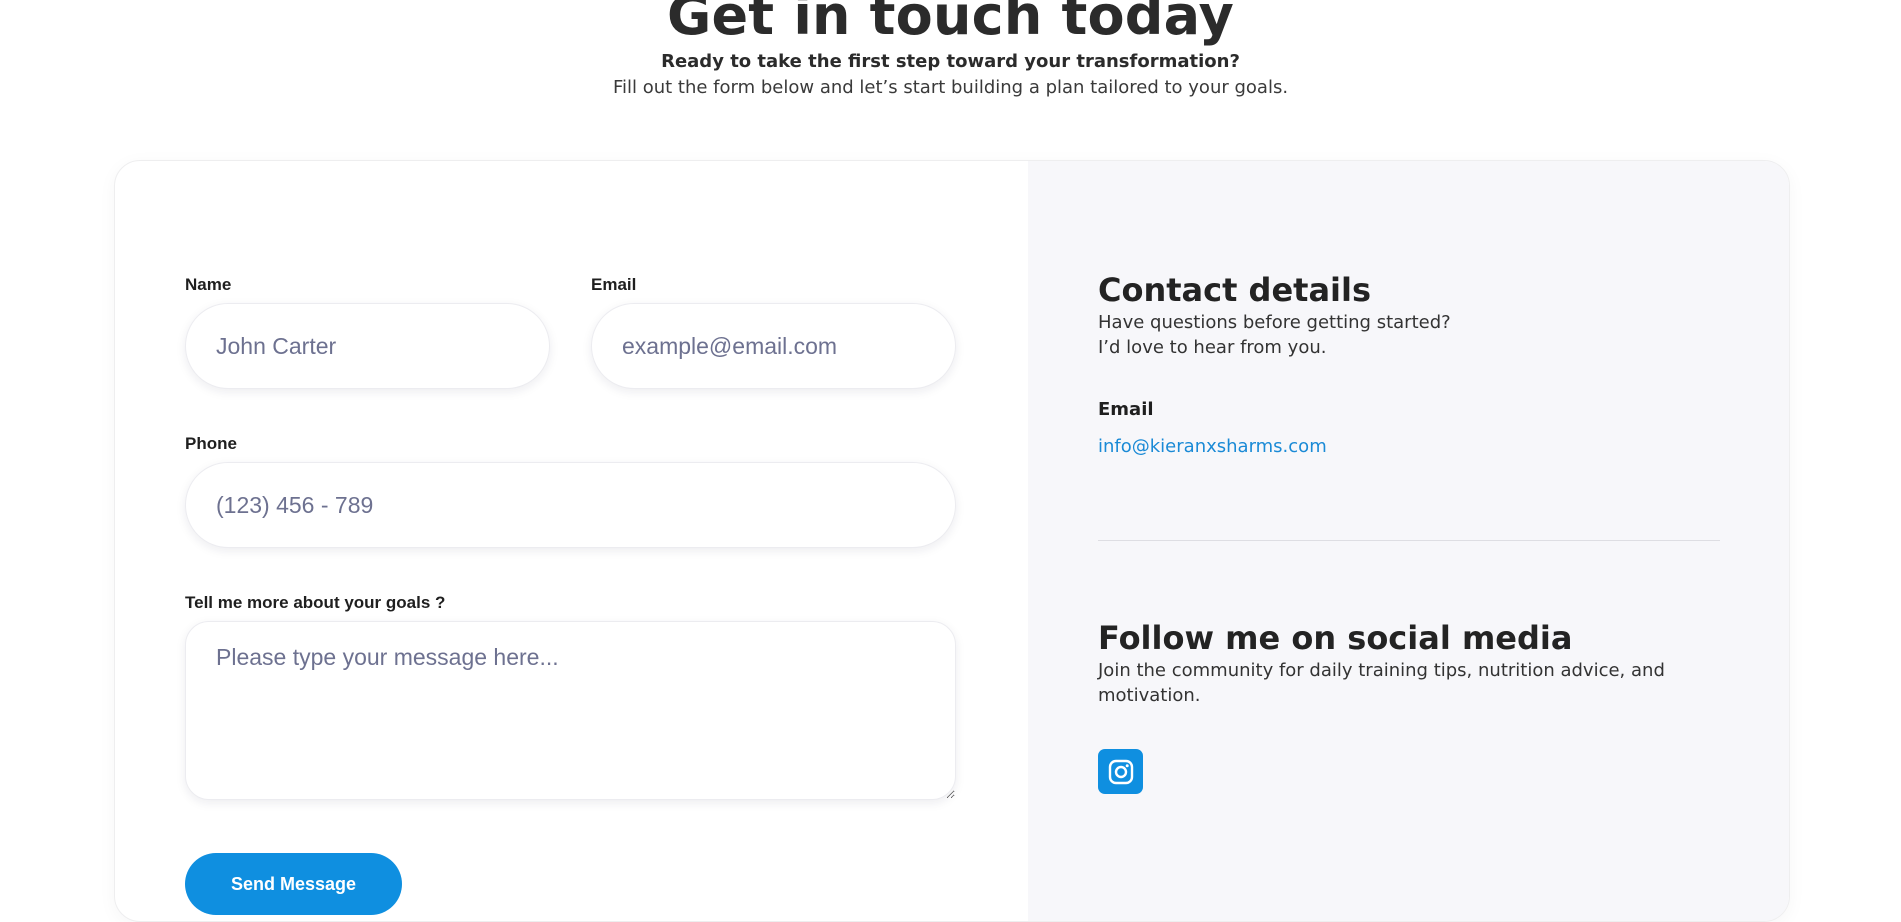 Image resolution: width=1901 pixels, height=922 pixels. Describe the element at coordinates (211, 443) in the screenshot. I see `phone-label: Phone` at that location.